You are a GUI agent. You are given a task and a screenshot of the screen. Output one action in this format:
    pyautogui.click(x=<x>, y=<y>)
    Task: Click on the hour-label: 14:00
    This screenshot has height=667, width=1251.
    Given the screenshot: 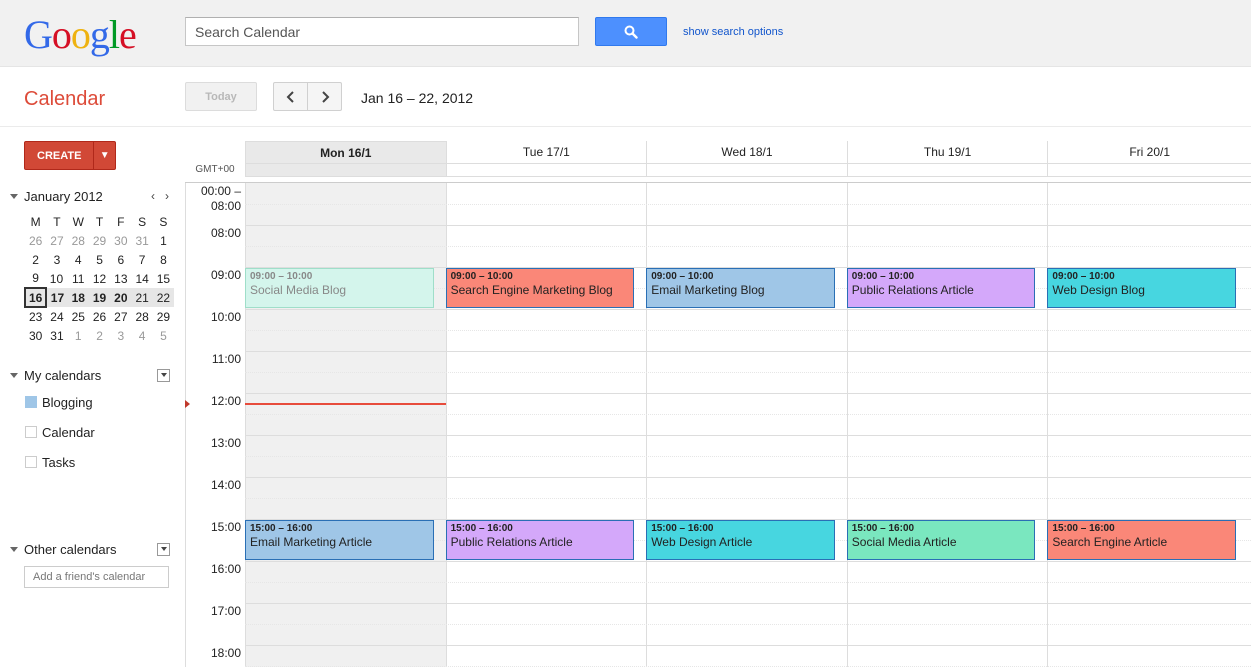 What is the action you would take?
    pyautogui.click(x=225, y=485)
    